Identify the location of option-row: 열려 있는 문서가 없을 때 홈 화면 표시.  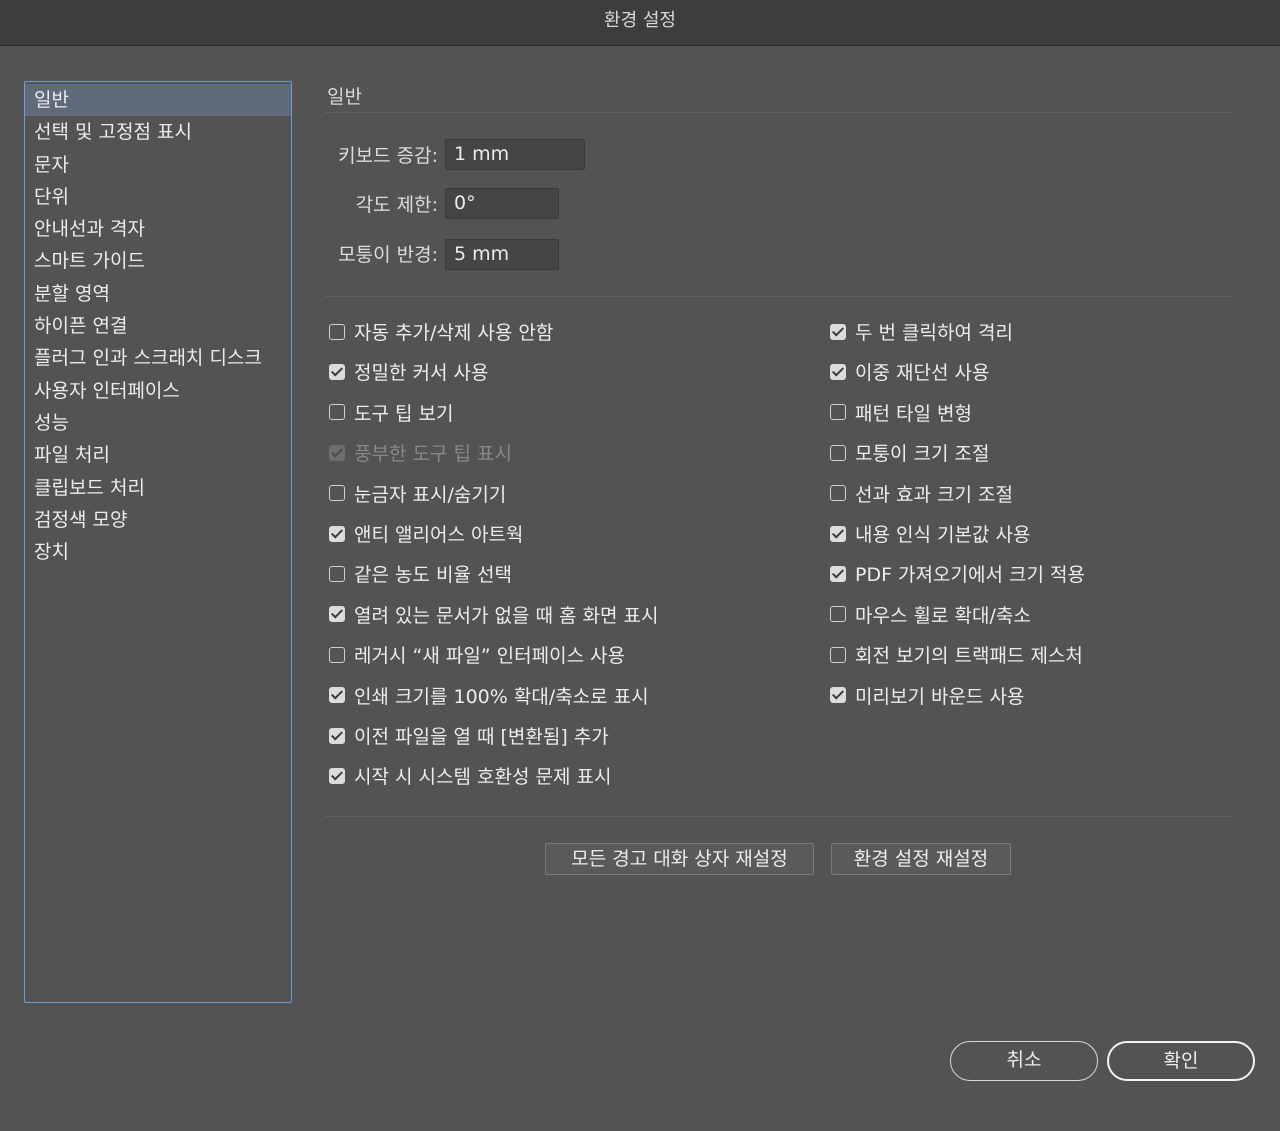
(493, 616).